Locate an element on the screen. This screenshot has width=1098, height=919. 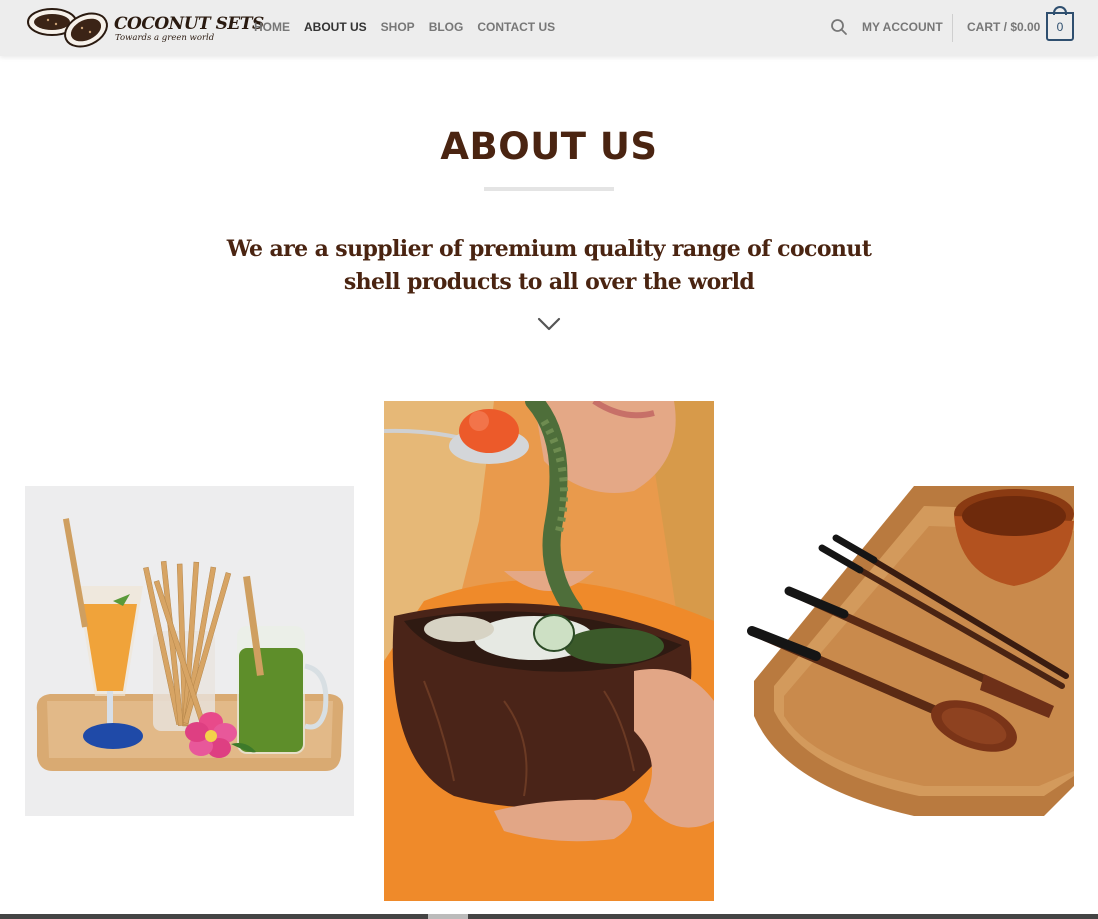
bottom-bar-segment is located at coordinates (448, 916).